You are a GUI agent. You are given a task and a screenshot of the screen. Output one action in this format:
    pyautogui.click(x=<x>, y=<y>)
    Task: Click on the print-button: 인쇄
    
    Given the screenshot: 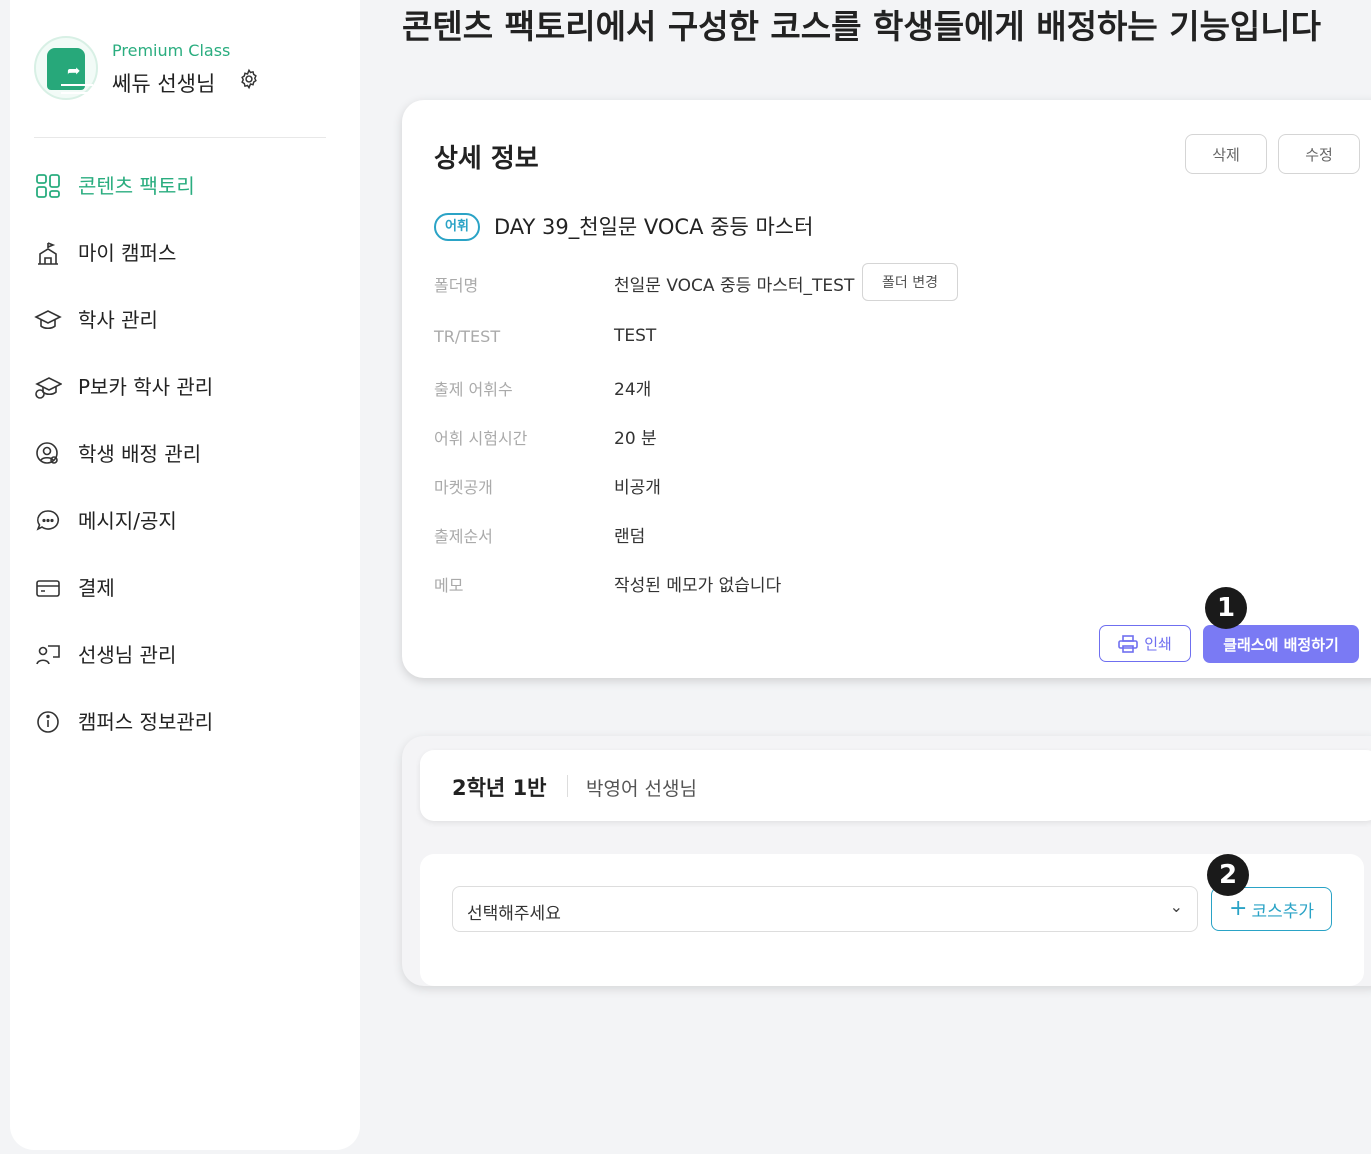 What is the action you would take?
    pyautogui.click(x=1145, y=643)
    